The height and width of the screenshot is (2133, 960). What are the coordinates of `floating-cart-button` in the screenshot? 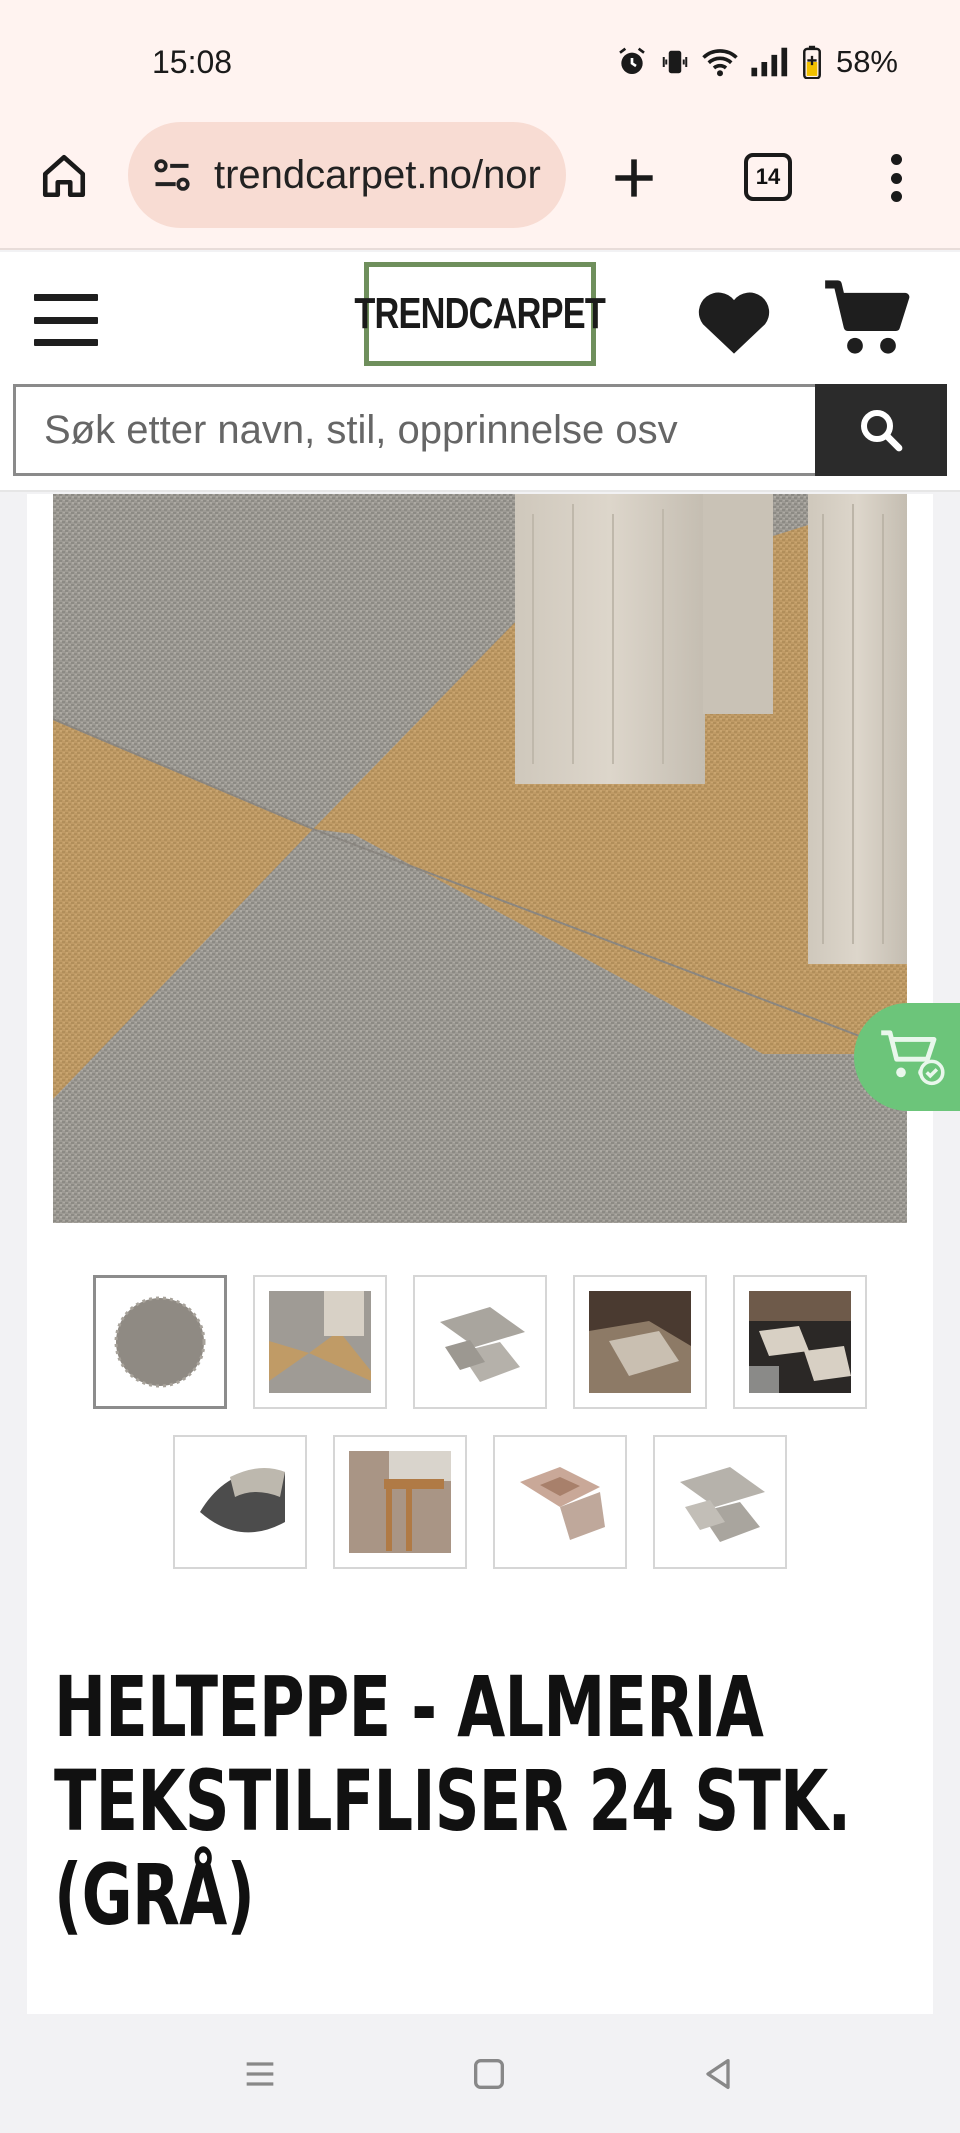 It's located at (907, 1057).